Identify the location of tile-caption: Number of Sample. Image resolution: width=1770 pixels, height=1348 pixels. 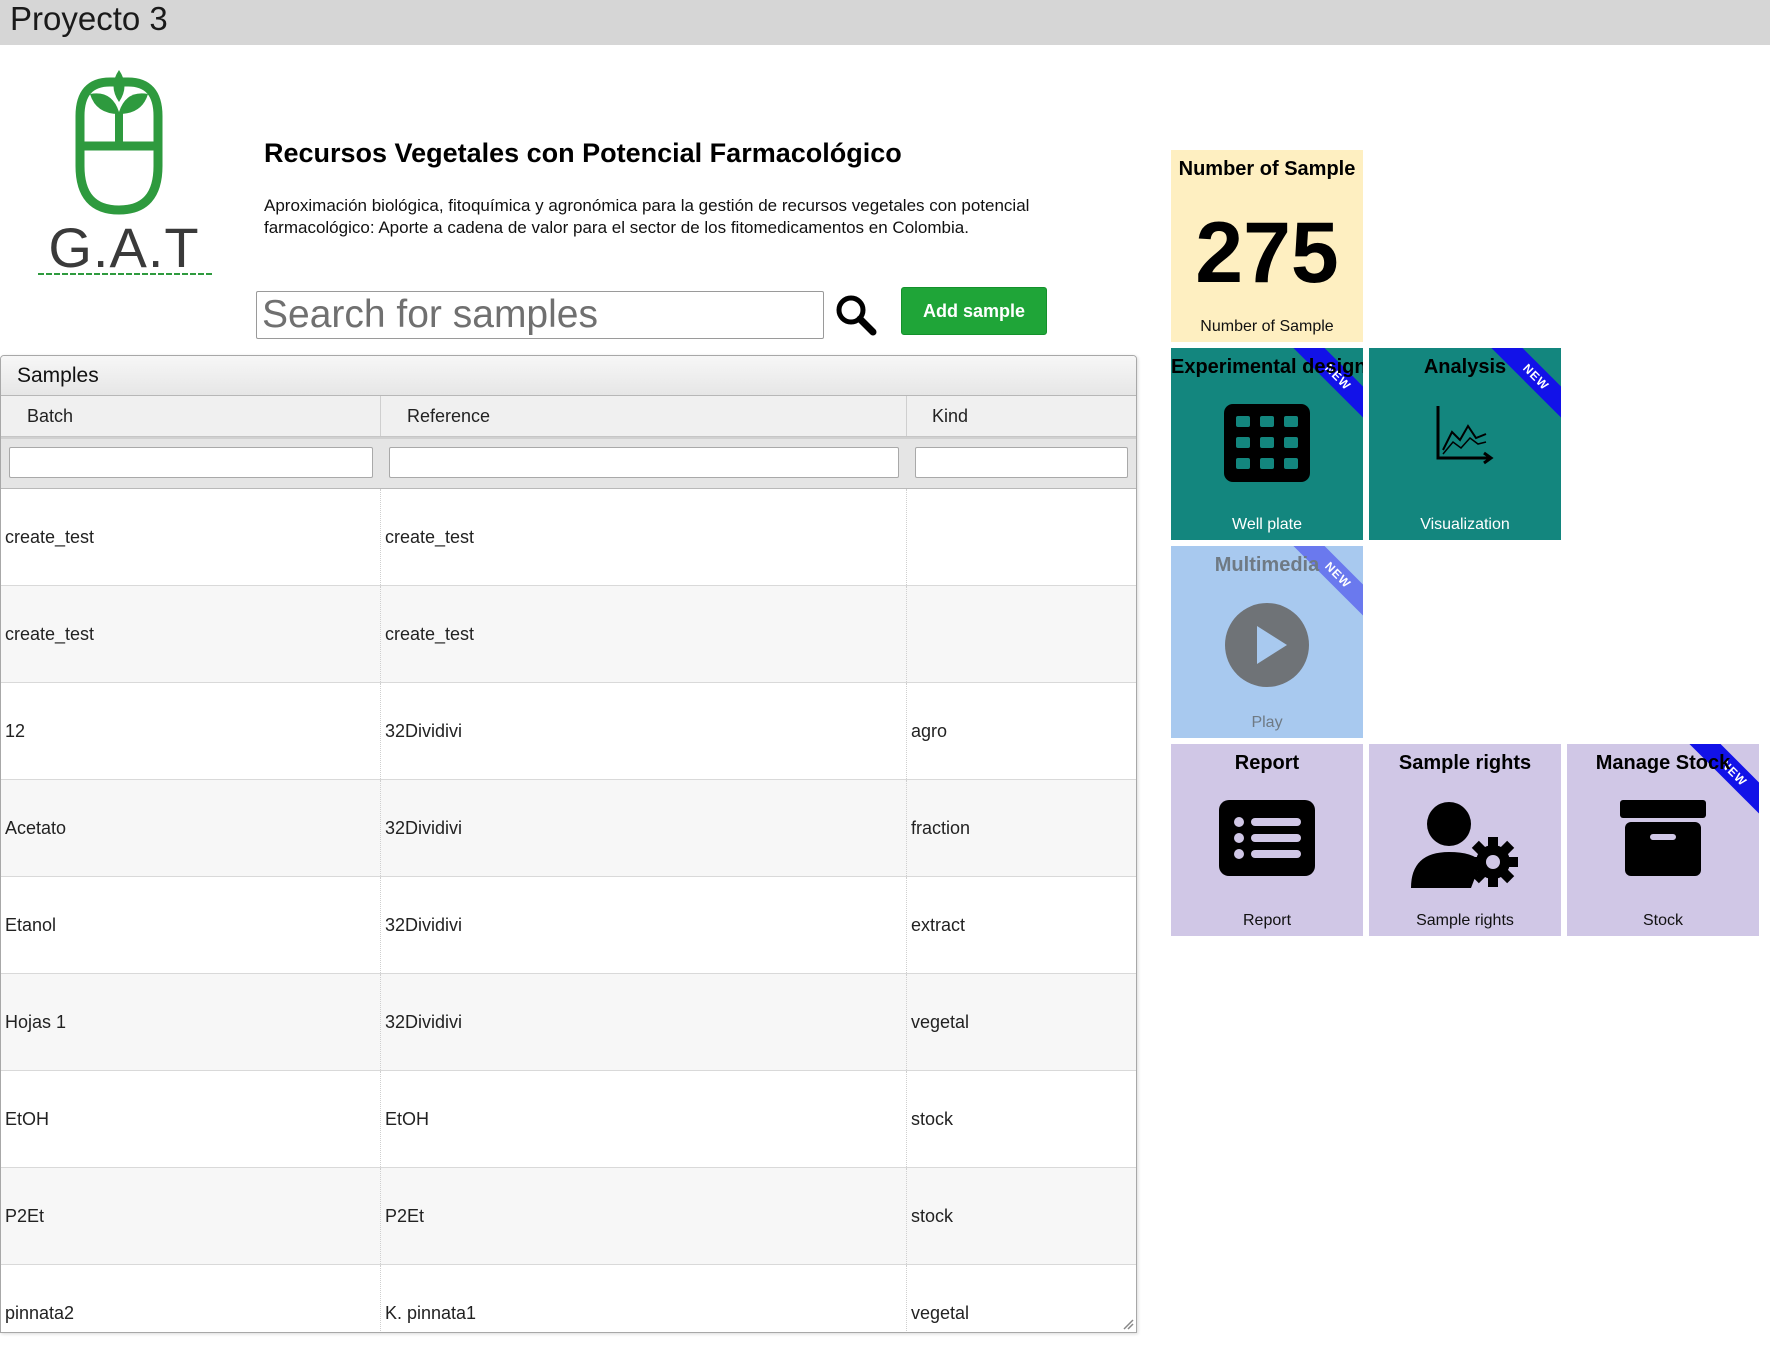
(1267, 326).